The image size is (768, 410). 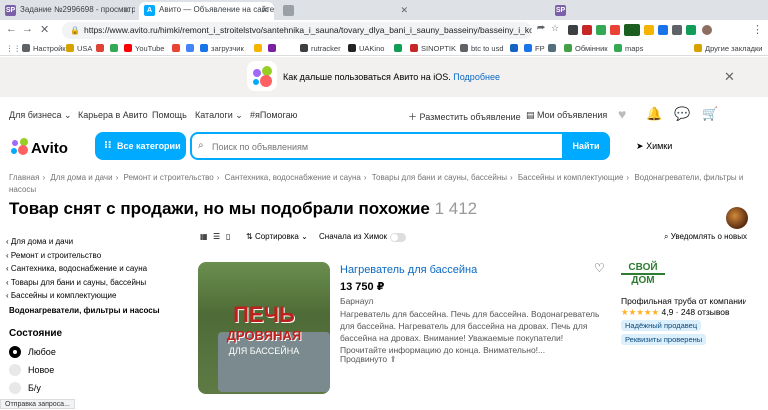 I want to click on listing-title: Нагреватель для бассейна, so click(x=408, y=270).